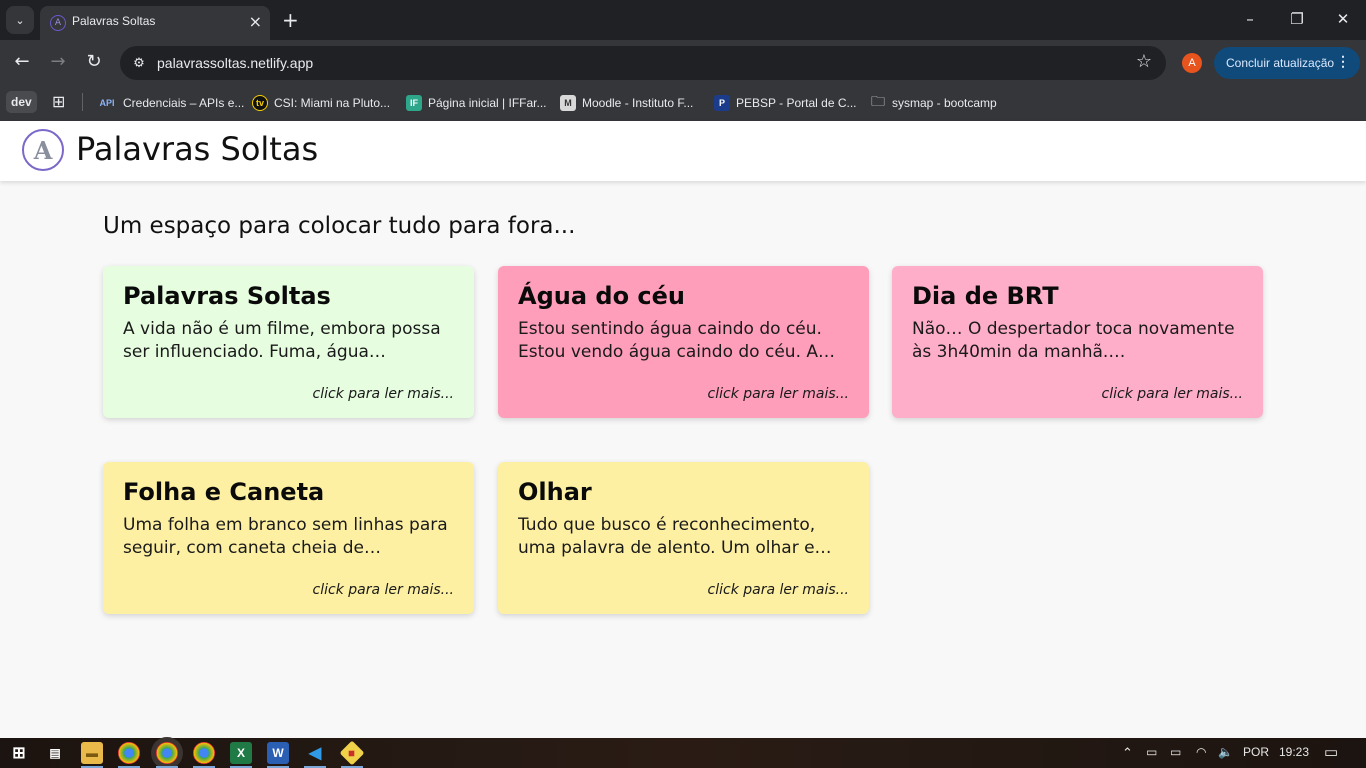  I want to click on meet-now-icon: ▭, so click(1151, 752).